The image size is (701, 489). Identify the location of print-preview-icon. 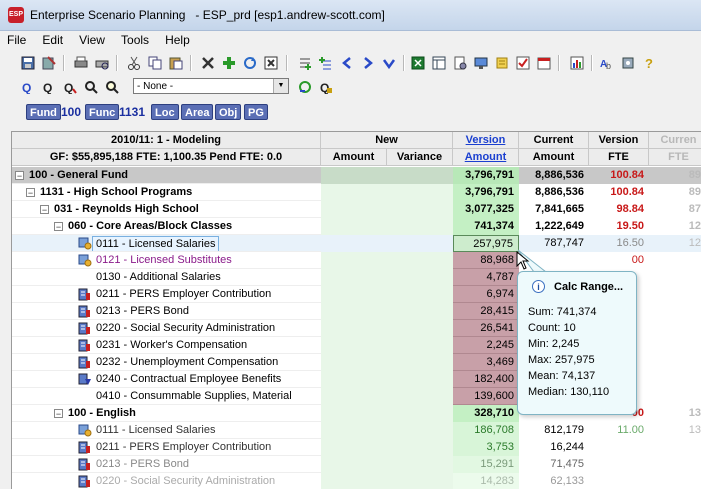
(102, 63).